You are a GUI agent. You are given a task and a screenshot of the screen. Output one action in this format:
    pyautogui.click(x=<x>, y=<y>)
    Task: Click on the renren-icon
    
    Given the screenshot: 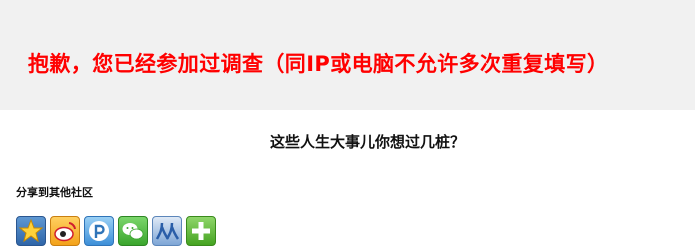 What is the action you would take?
    pyautogui.click(x=167, y=231)
    